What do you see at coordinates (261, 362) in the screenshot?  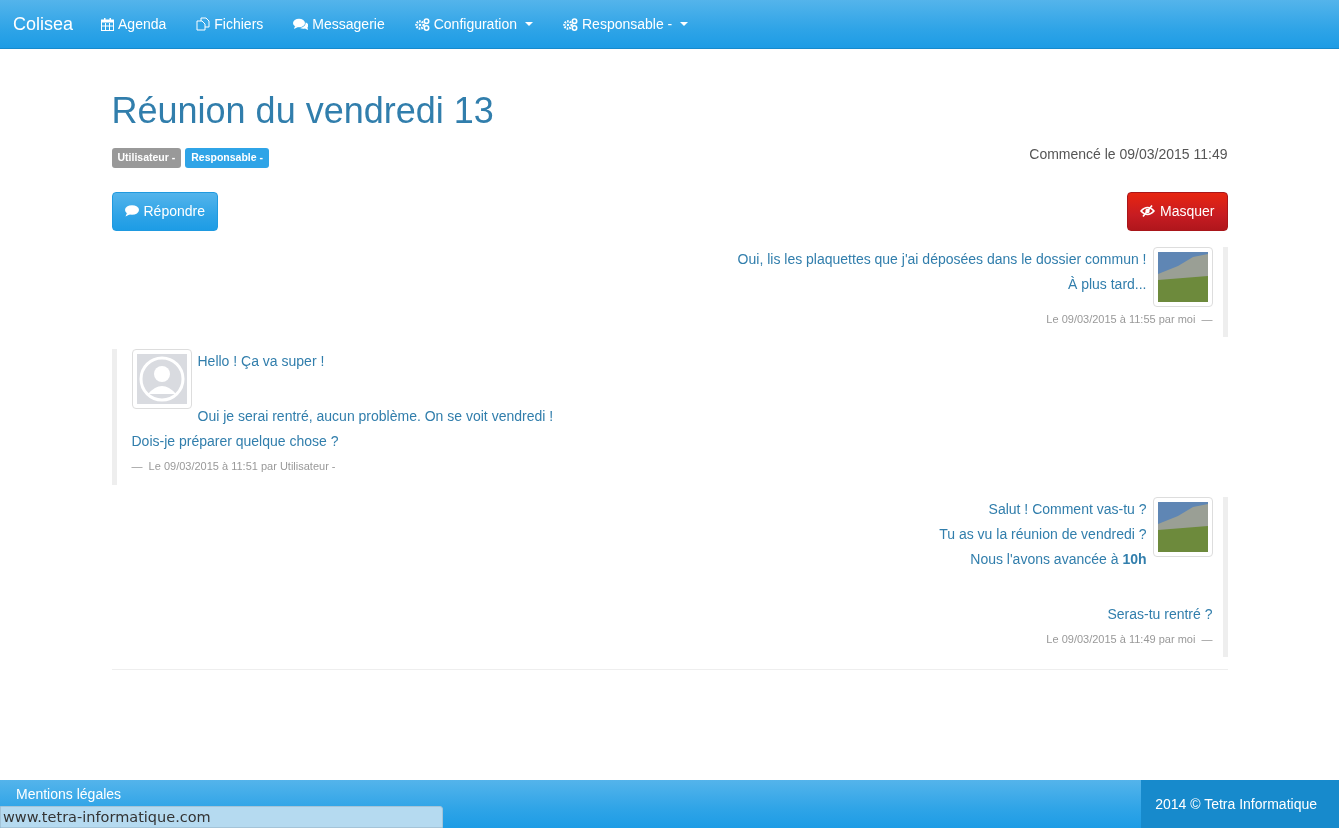 I see `message-line: Hello ! Ça va super !` at bounding box center [261, 362].